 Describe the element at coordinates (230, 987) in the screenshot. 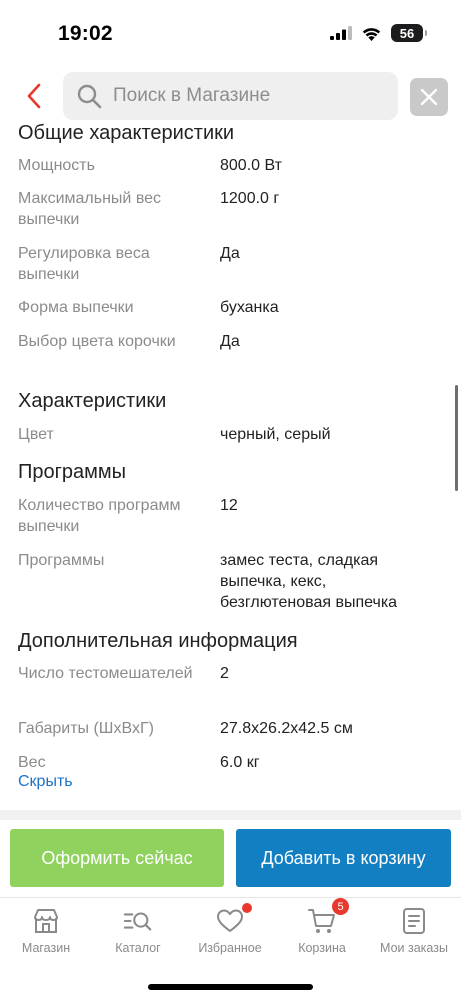

I see `home-indicator` at that location.